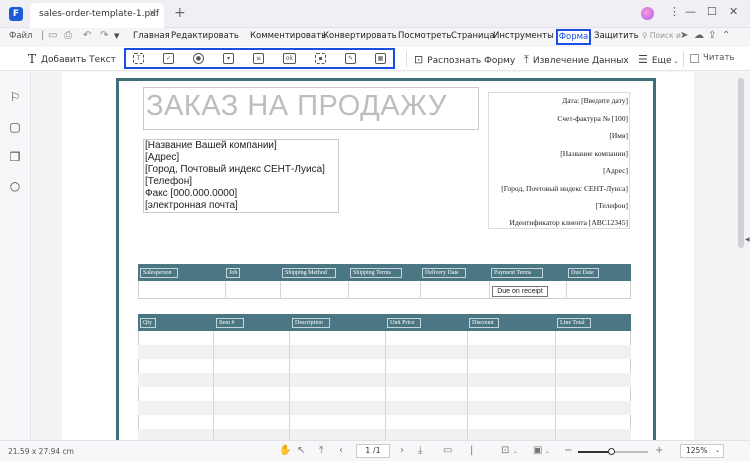  What do you see at coordinates (233, 273) in the screenshot?
I see `table-header-cell: Job` at bounding box center [233, 273].